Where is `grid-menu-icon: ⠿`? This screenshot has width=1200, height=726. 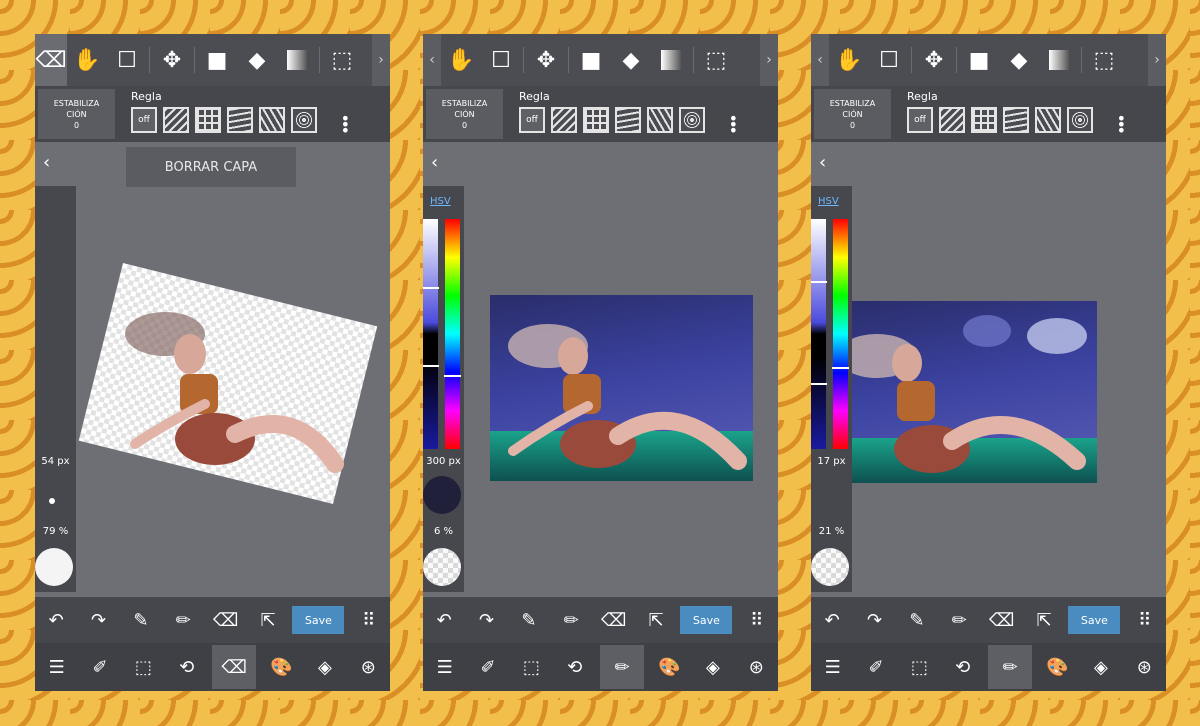
grid-menu-icon: ⠿ is located at coordinates (369, 620).